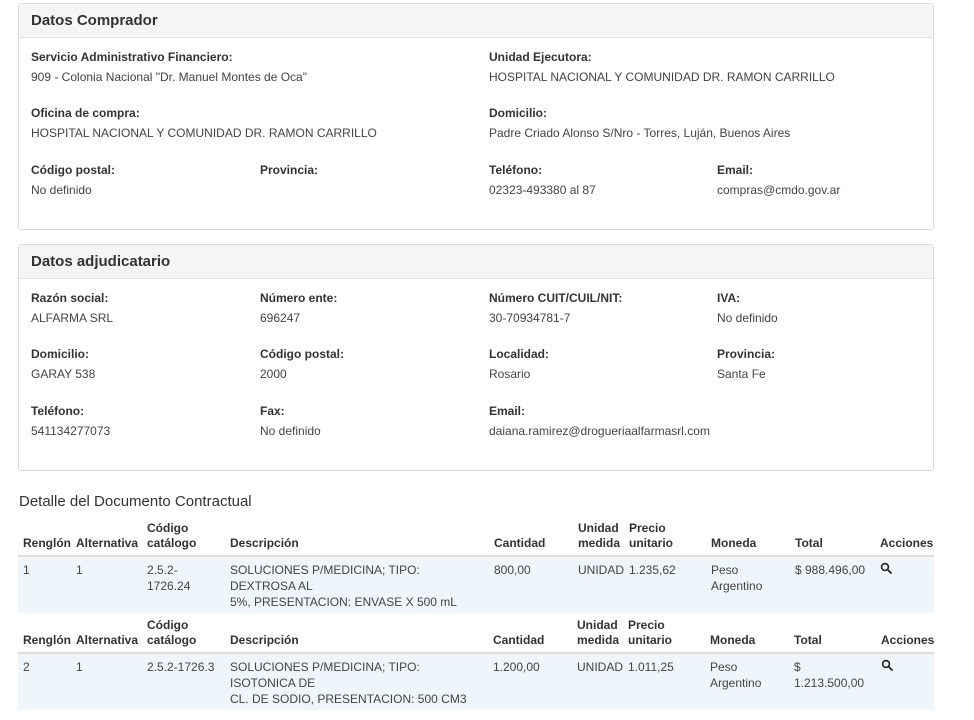 This screenshot has height=720, width=974. Describe the element at coordinates (61, 190) in the screenshot. I see `comprador-cp-value: No definido` at that location.